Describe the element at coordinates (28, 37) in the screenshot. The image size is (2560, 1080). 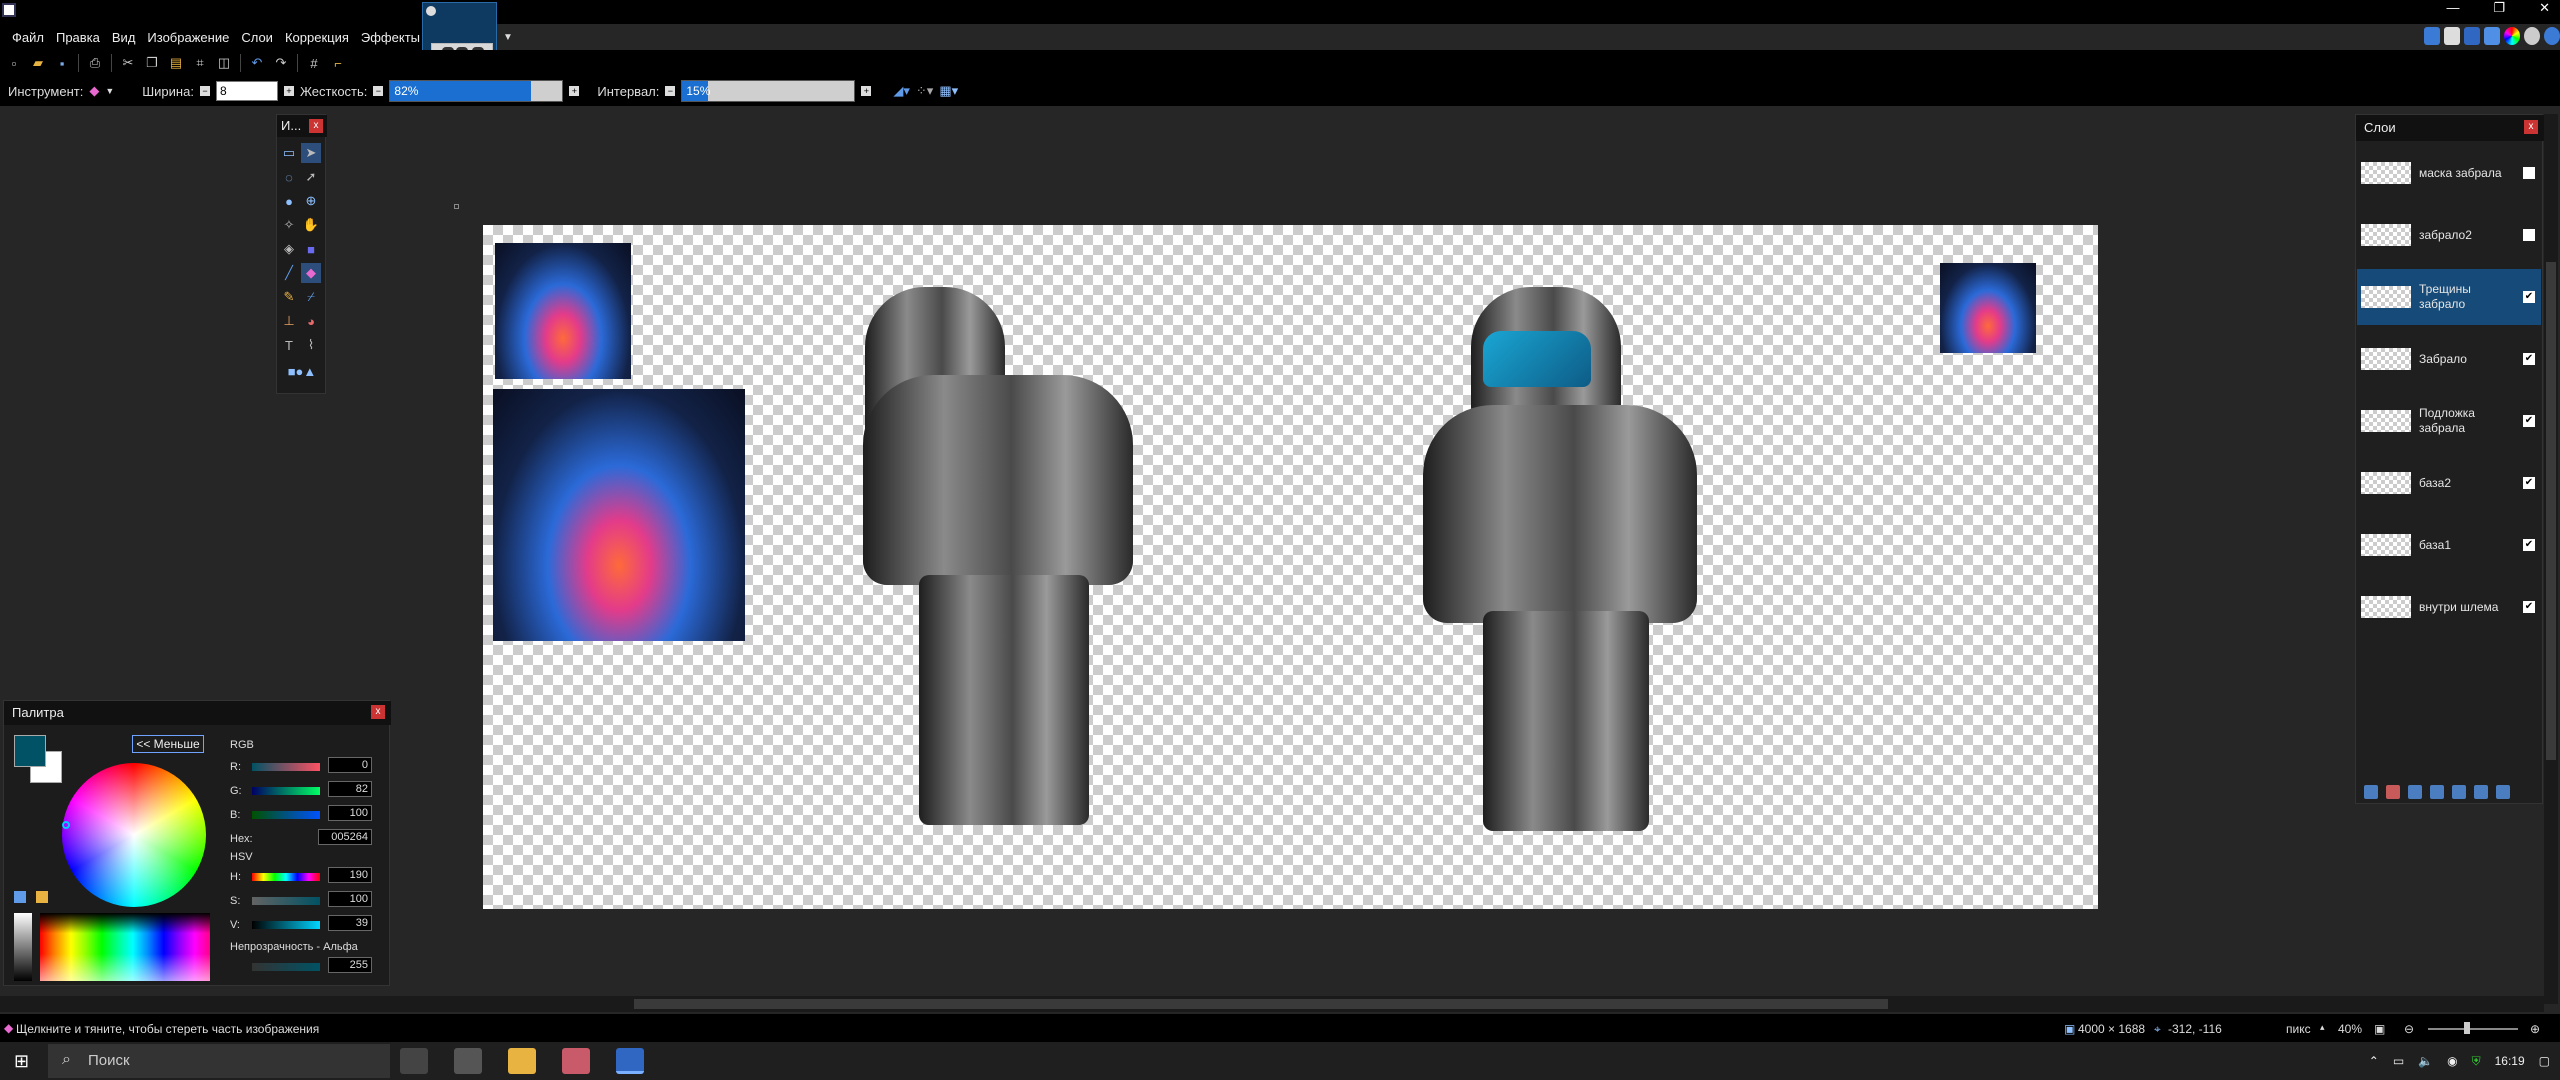
I see `menu-file: Файл` at that location.